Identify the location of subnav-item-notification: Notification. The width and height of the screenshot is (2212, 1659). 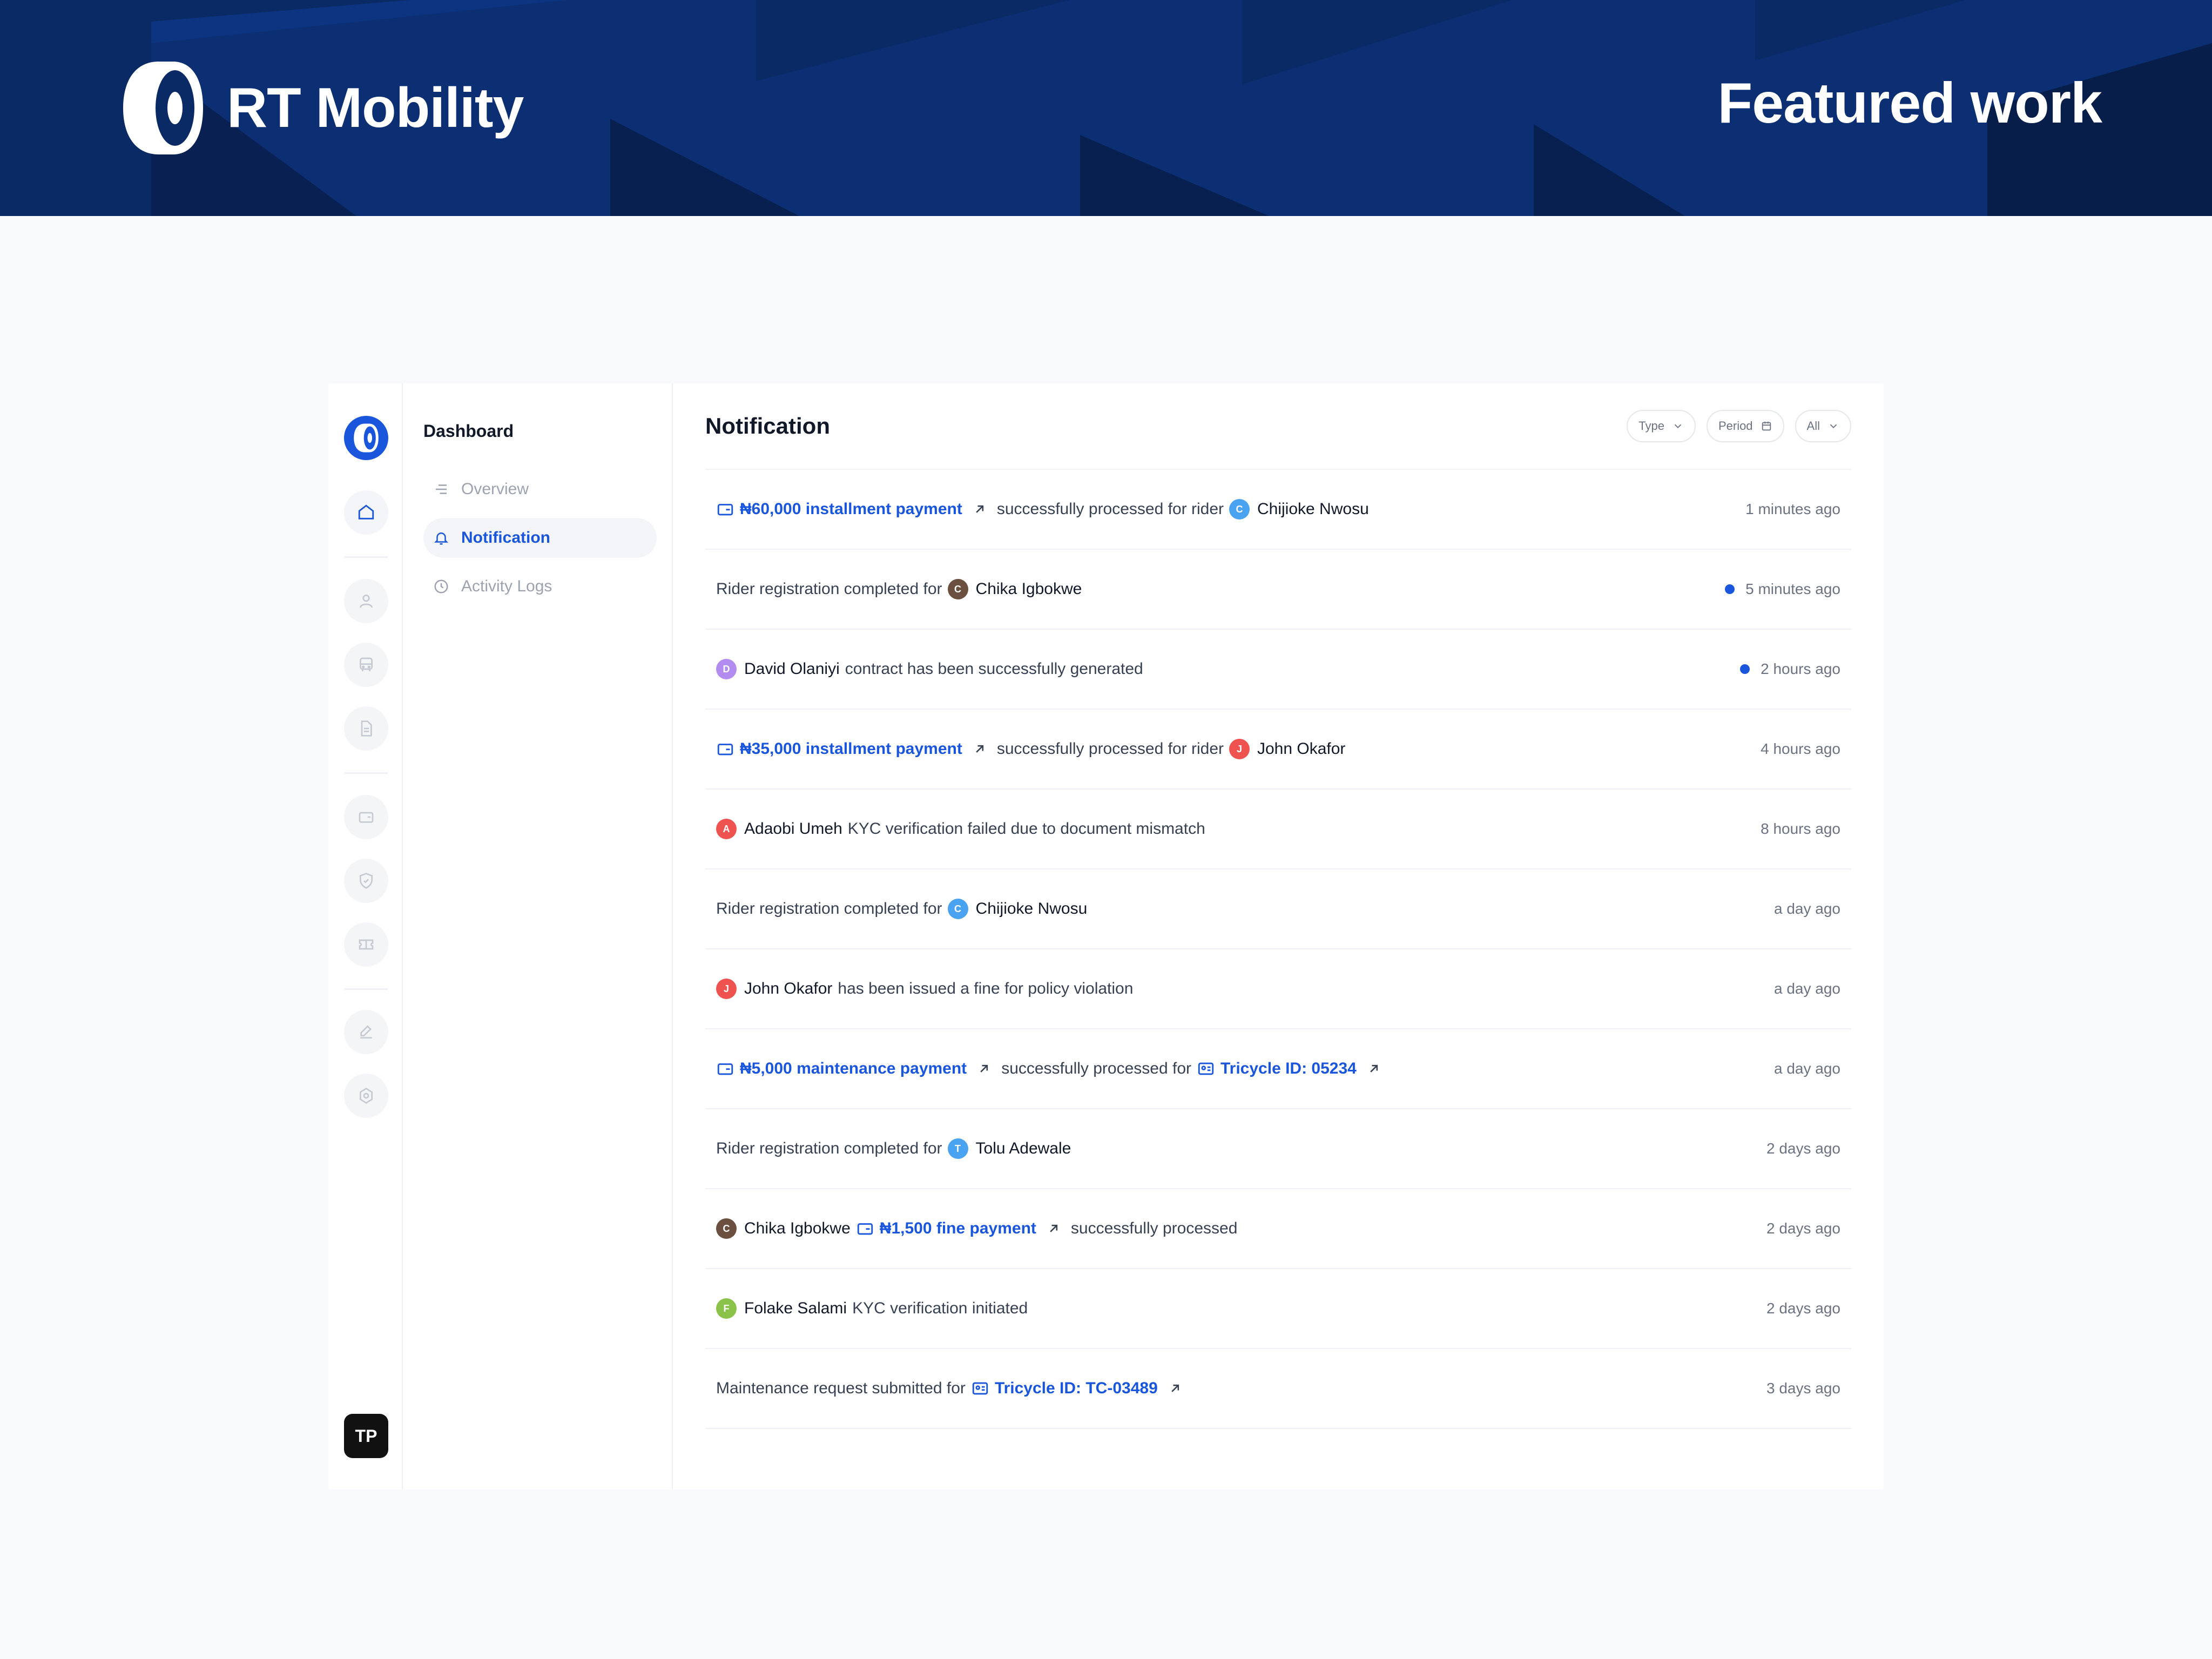
(540, 538).